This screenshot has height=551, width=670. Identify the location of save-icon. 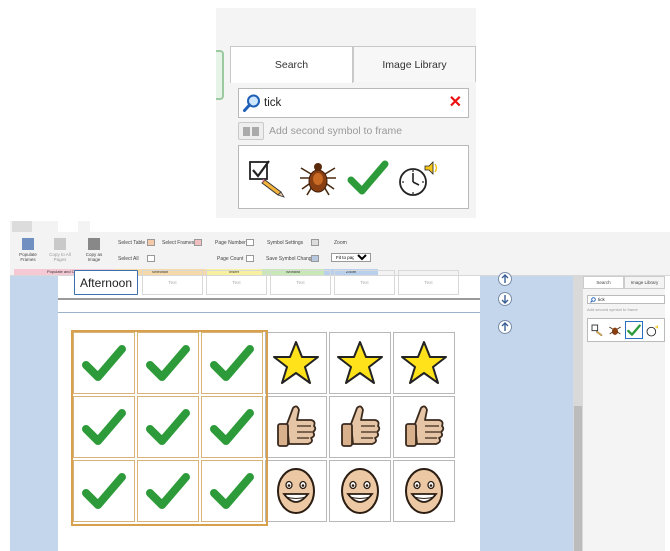
(315, 258).